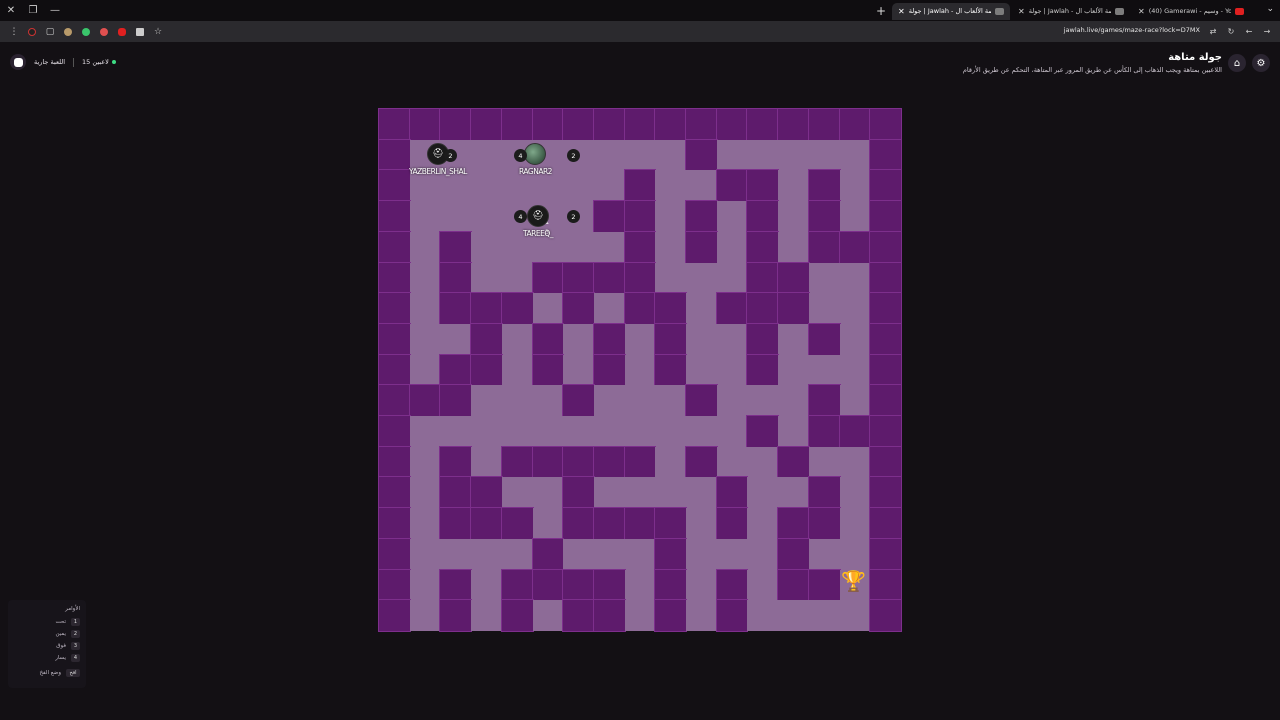 Image resolution: width=1280 pixels, height=720 pixels. What do you see at coordinates (1213, 31) in the screenshot?
I see `site-settings-icon: ⇄` at bounding box center [1213, 31].